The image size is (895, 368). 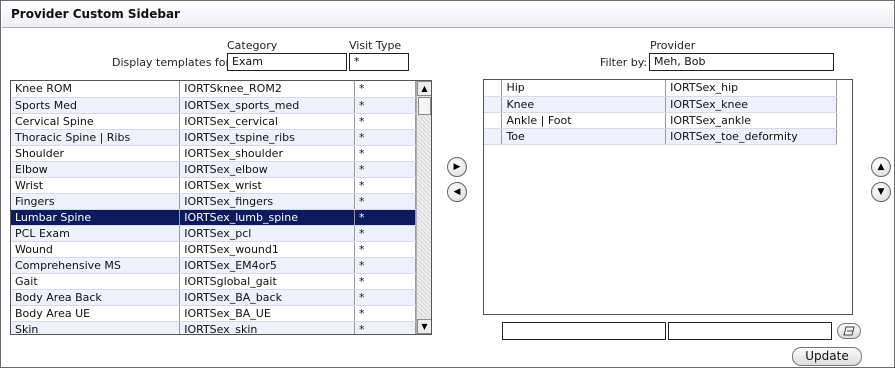 I want to click on template-id-cell: IORTSex_wound1, so click(x=267, y=249).